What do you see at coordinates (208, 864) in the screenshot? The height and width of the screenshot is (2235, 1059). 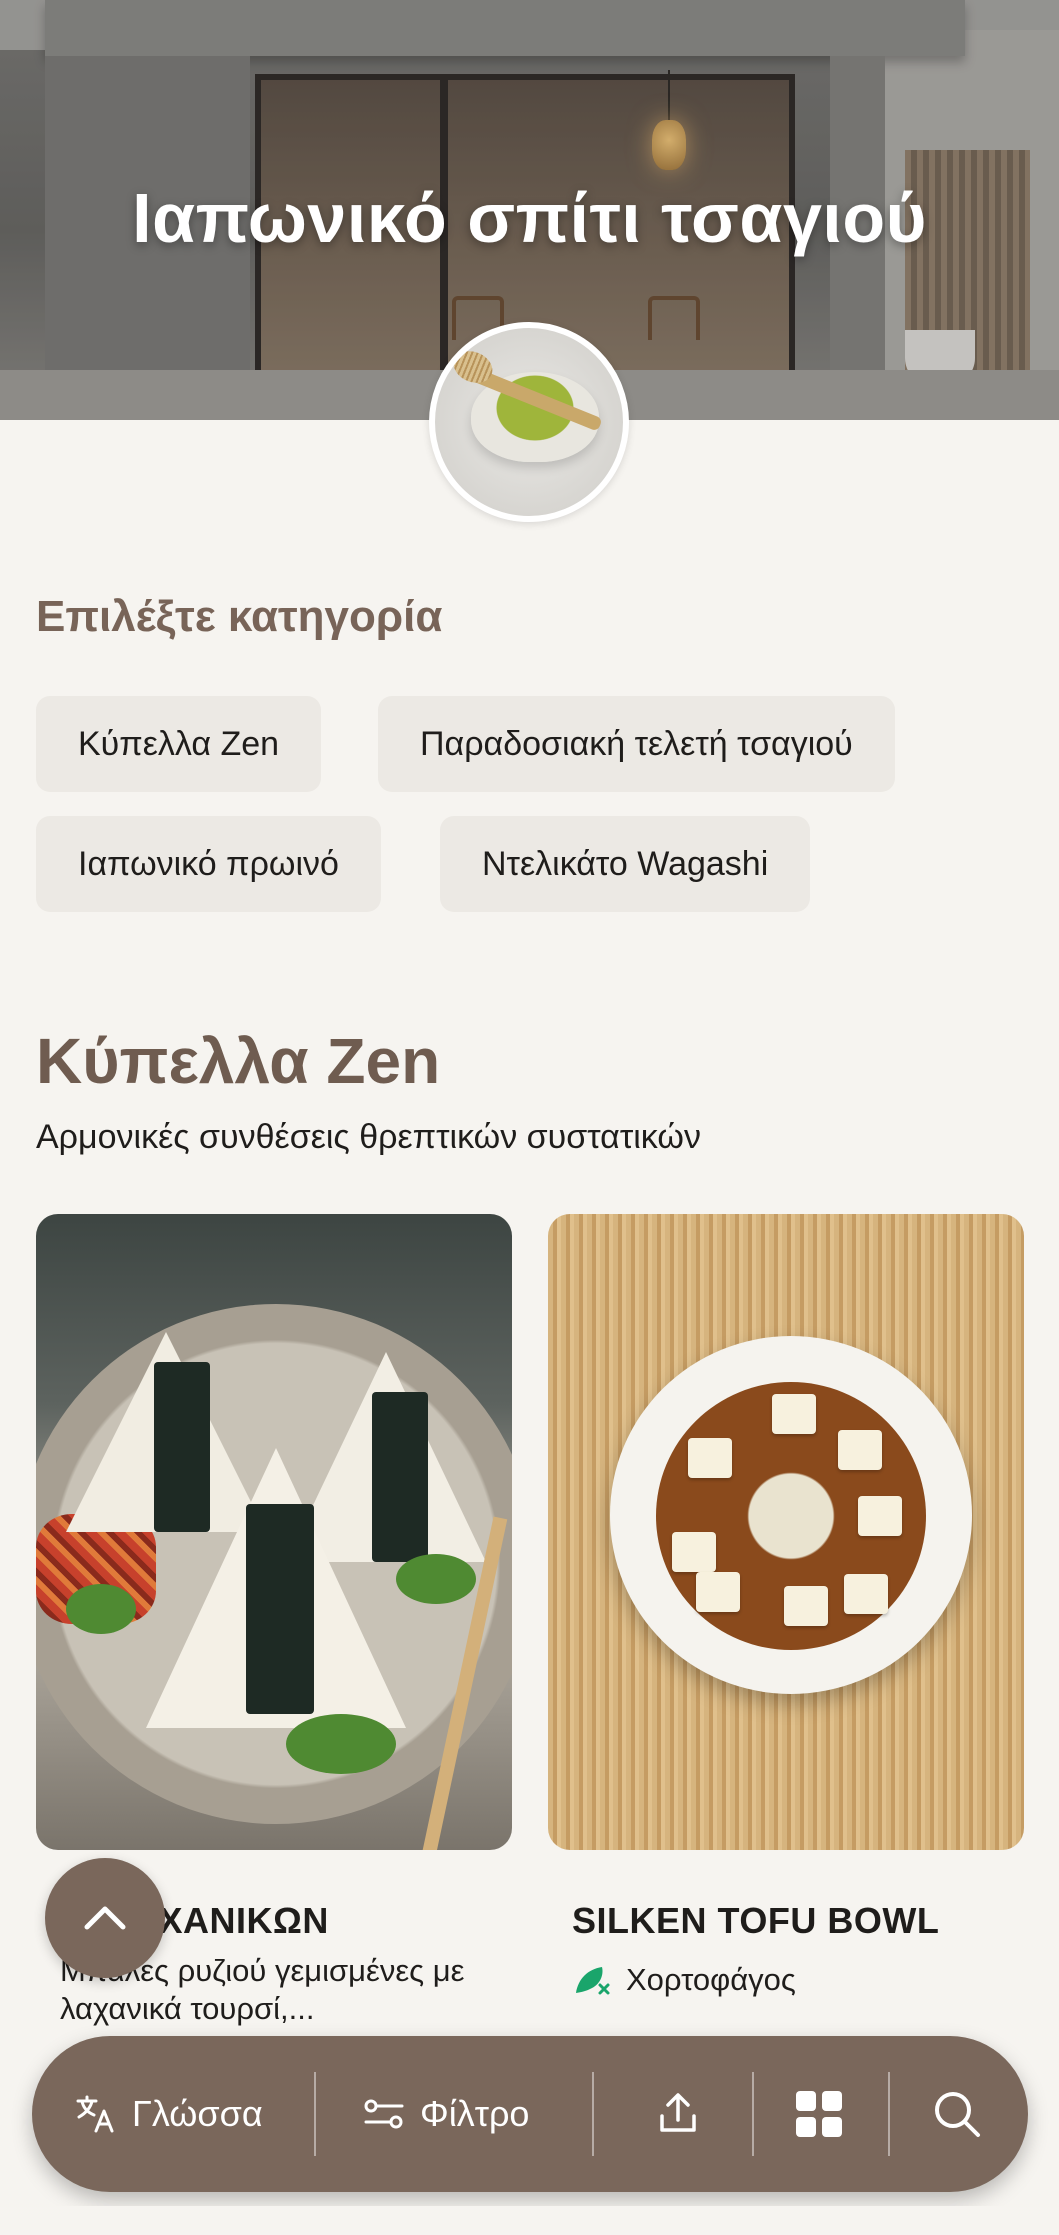 I see `chip-japanese-breakfast: Ιαπωνικό πρωινό` at bounding box center [208, 864].